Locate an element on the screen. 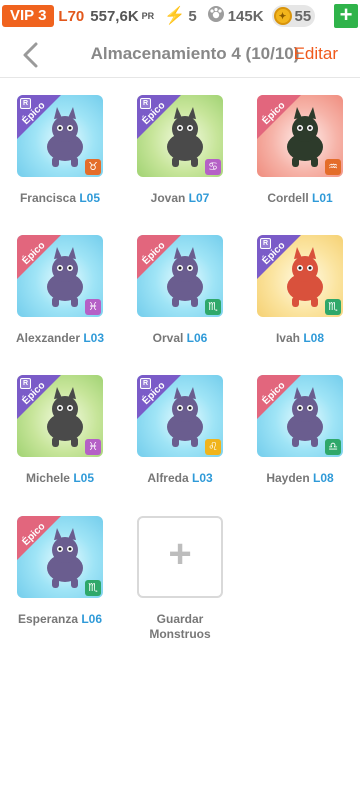 The image size is (360, 800). page-header: Almacenamiento 4 (10/10) Editar is located at coordinates (180, 55).